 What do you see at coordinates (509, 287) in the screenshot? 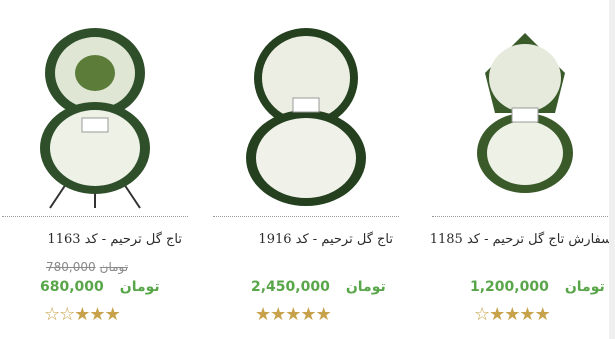
I see `price-value: 1,200,000` at bounding box center [509, 287].